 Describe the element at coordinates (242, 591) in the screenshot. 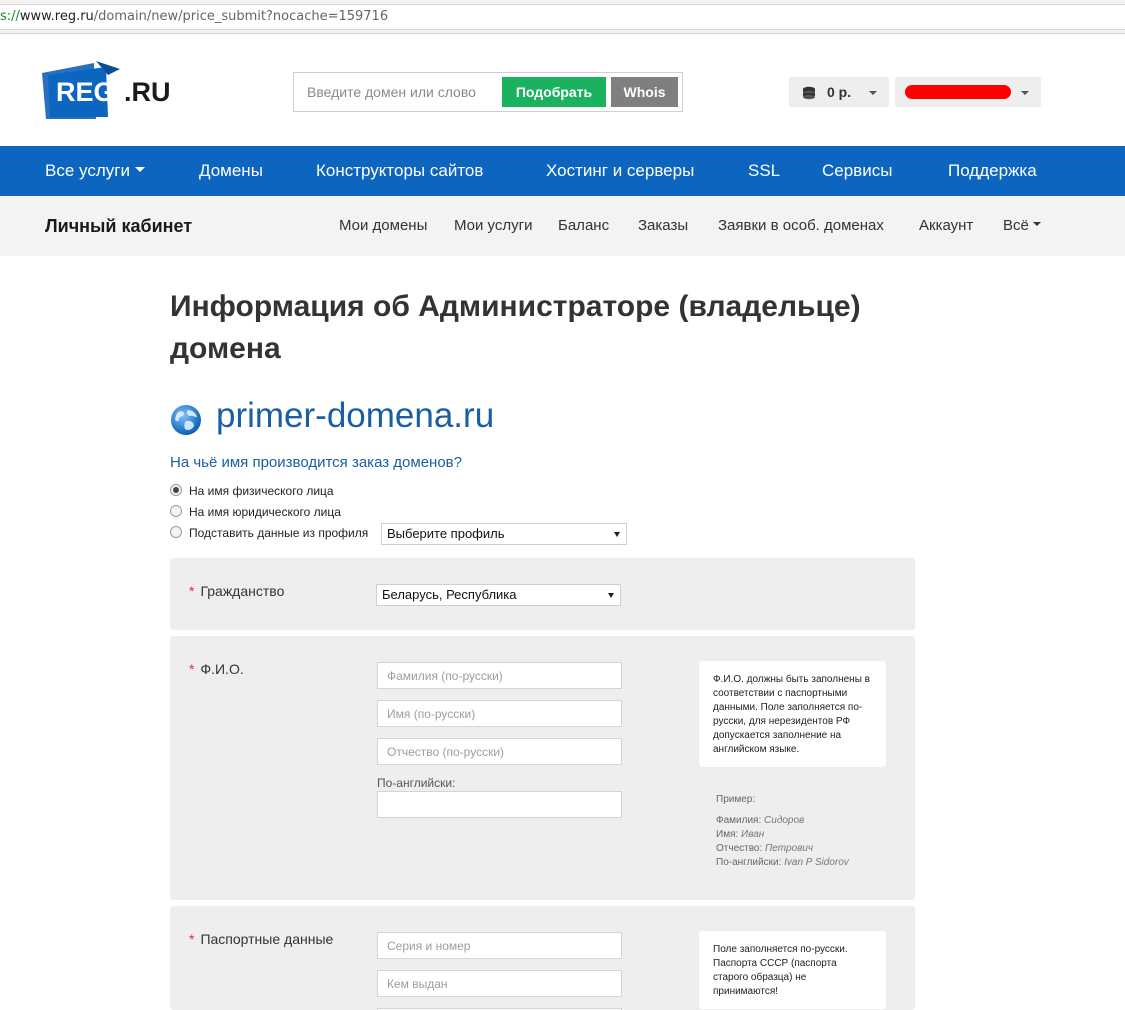

I see `citizenship-label-text: Гражданство` at that location.